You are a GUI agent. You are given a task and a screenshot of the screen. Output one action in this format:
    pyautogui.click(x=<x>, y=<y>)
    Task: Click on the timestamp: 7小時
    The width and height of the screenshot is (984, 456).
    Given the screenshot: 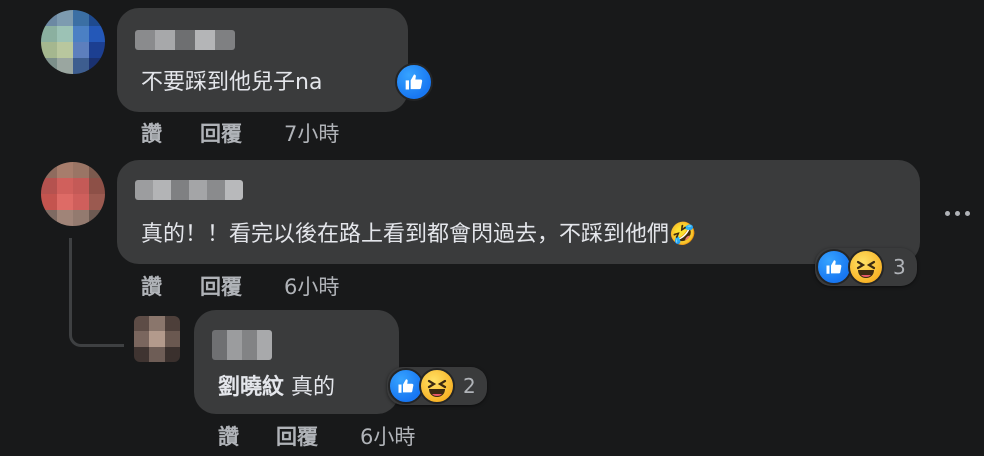 What is the action you would take?
    pyautogui.click(x=311, y=133)
    